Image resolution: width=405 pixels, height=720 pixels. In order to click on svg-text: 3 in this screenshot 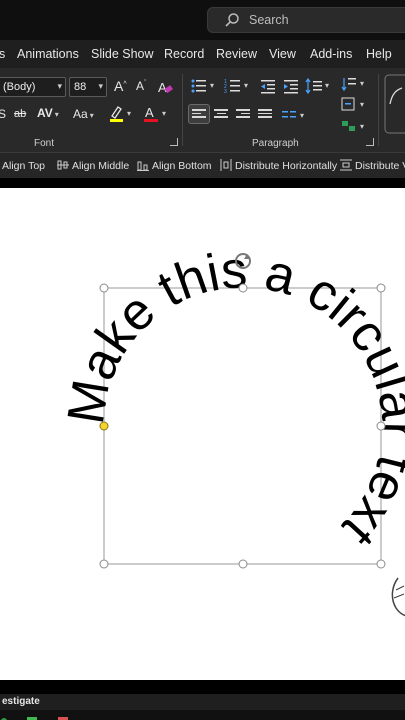, I will do `click(225, 91)`.